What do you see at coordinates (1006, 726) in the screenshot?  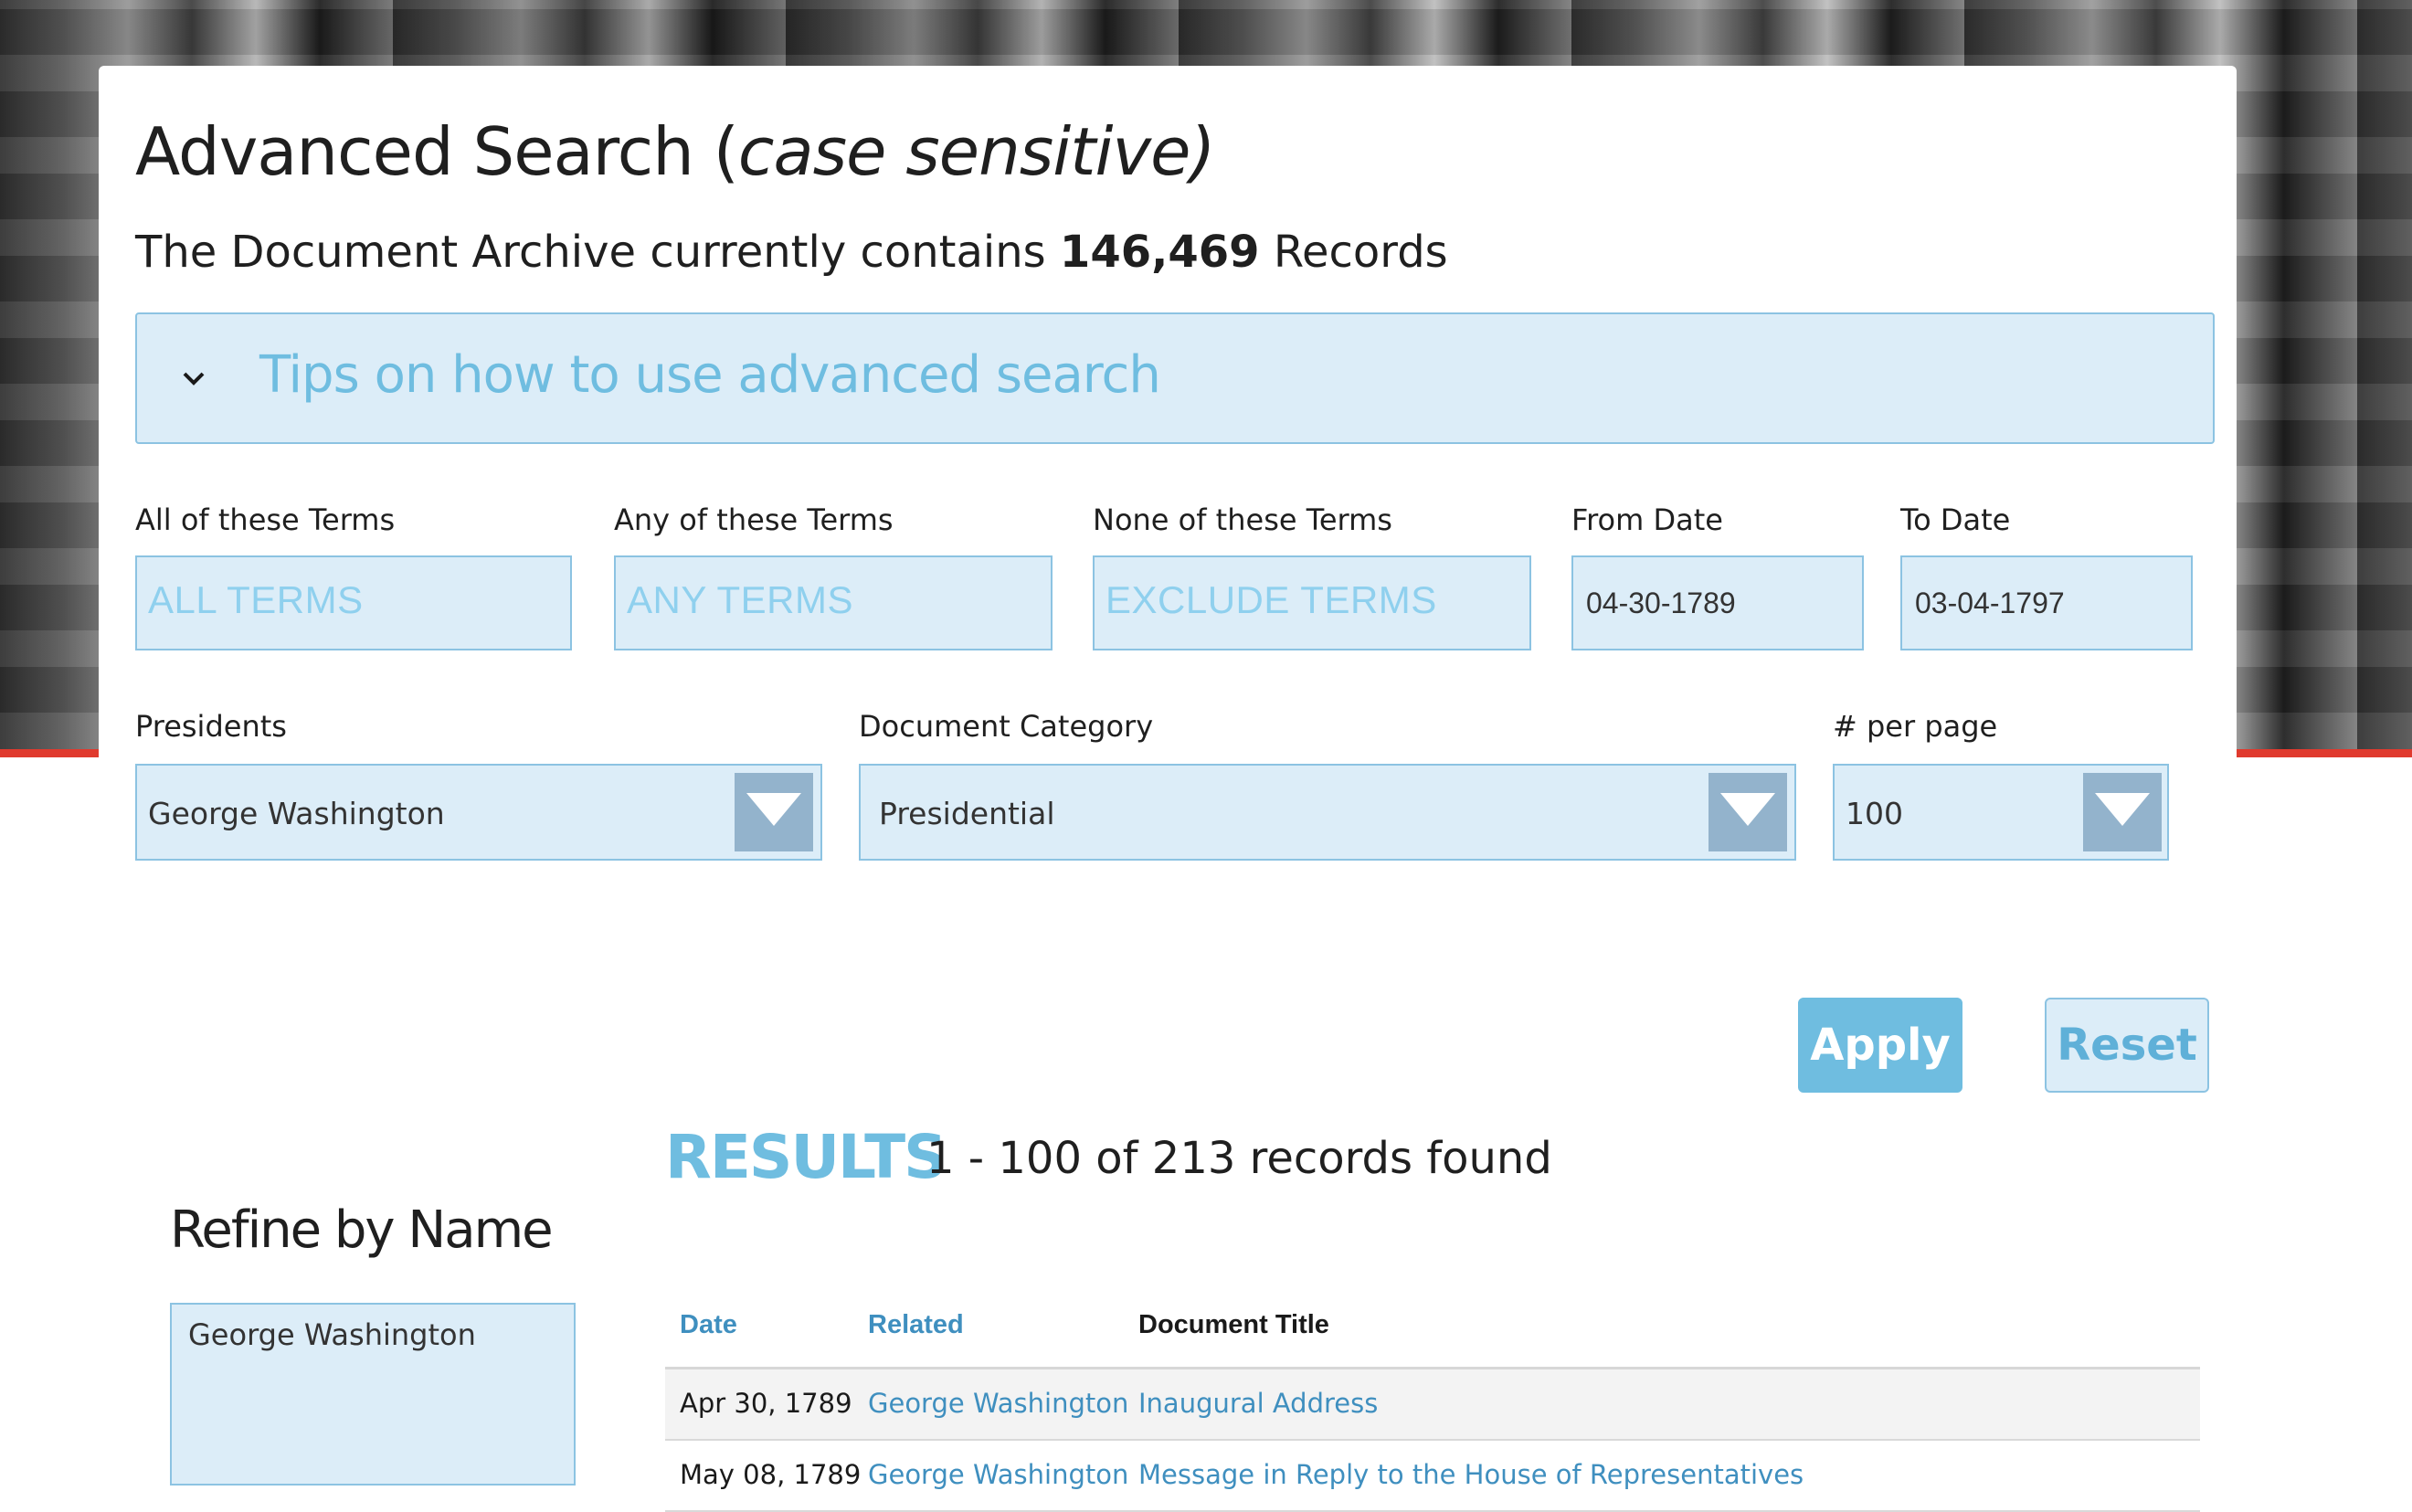 I see `category-label: Document Category` at bounding box center [1006, 726].